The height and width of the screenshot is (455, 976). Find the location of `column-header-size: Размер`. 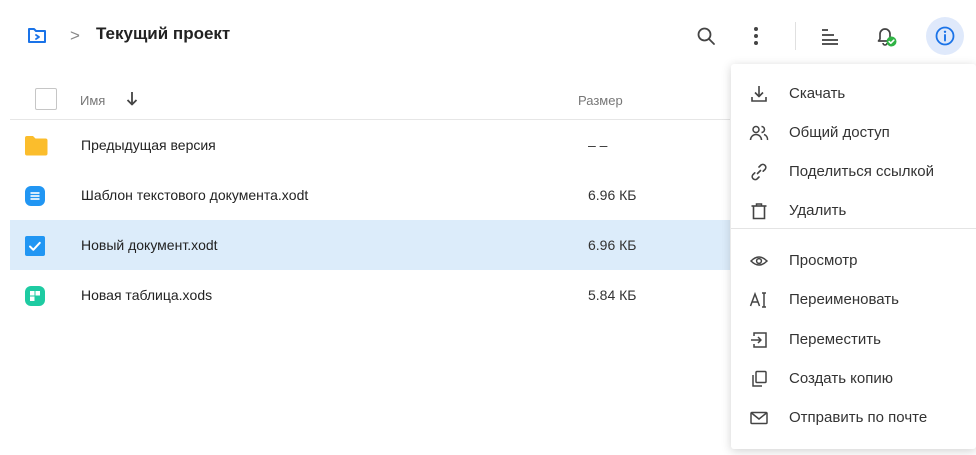

column-header-size: Размер is located at coordinates (600, 100).